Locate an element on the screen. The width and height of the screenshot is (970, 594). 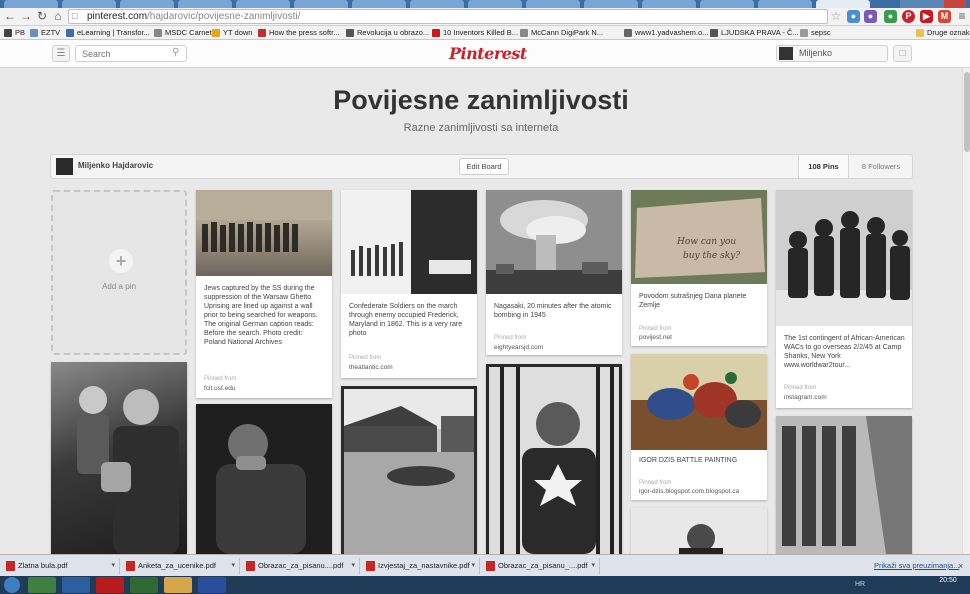
minimize-window-button is located at coordinates (911, 4).